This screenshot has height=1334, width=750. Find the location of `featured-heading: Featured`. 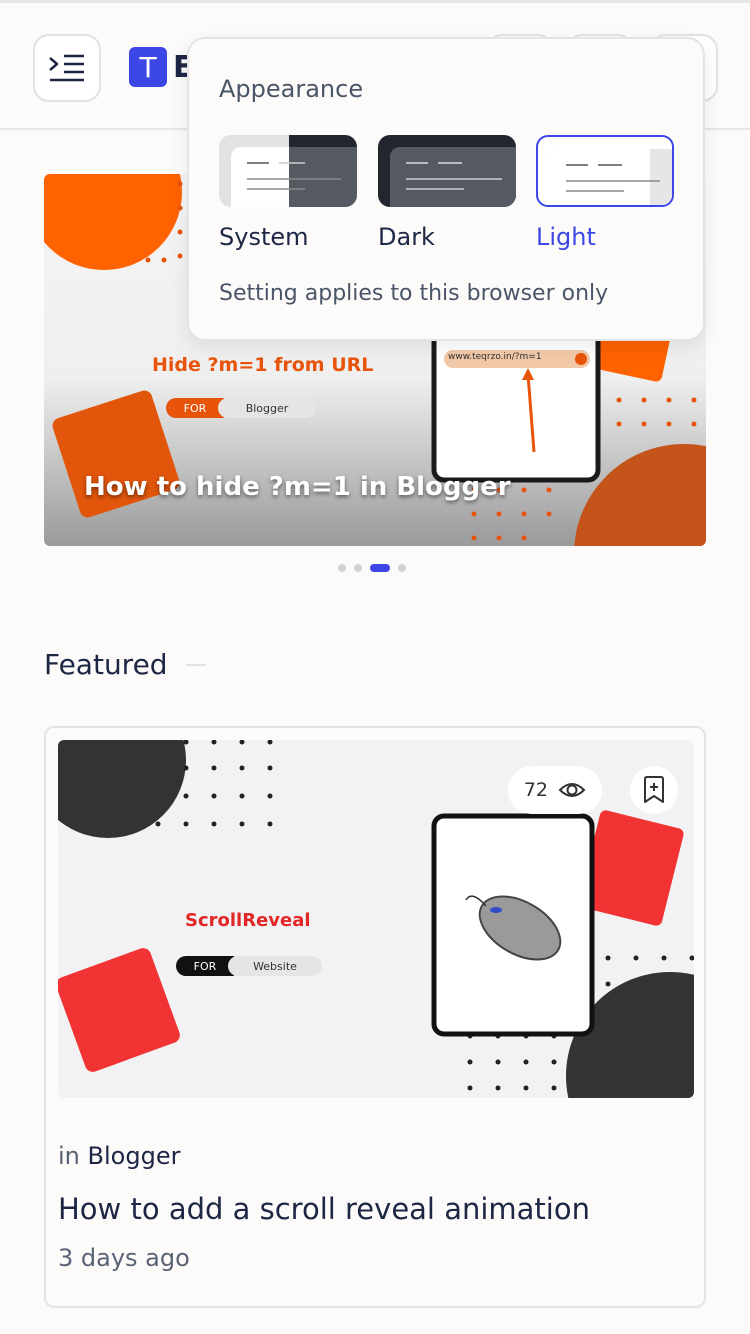

featured-heading: Featured is located at coordinates (125, 664).